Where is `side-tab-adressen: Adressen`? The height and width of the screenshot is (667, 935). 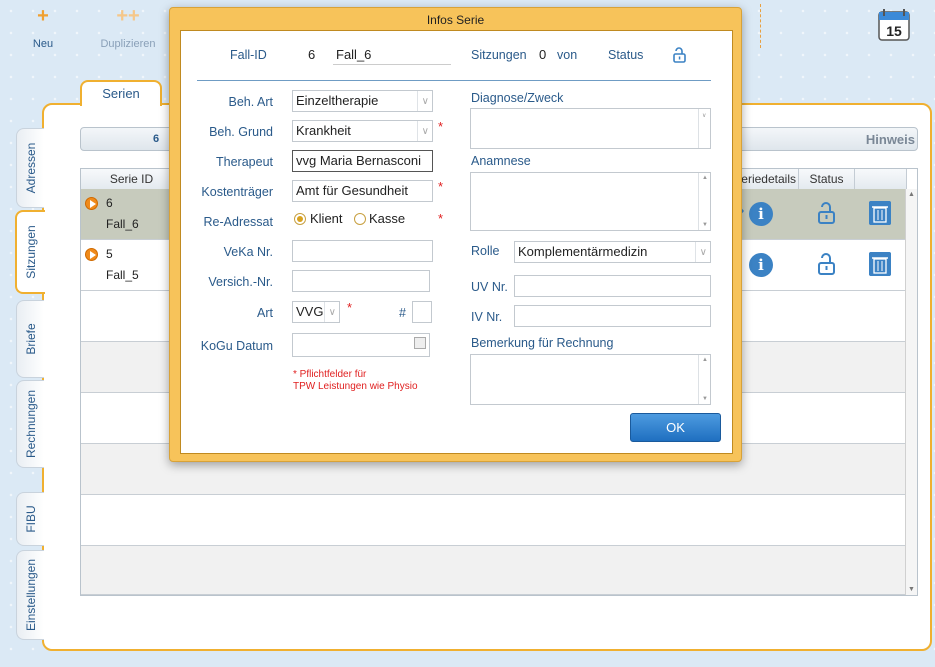
side-tab-adressen: Adressen is located at coordinates (30, 168).